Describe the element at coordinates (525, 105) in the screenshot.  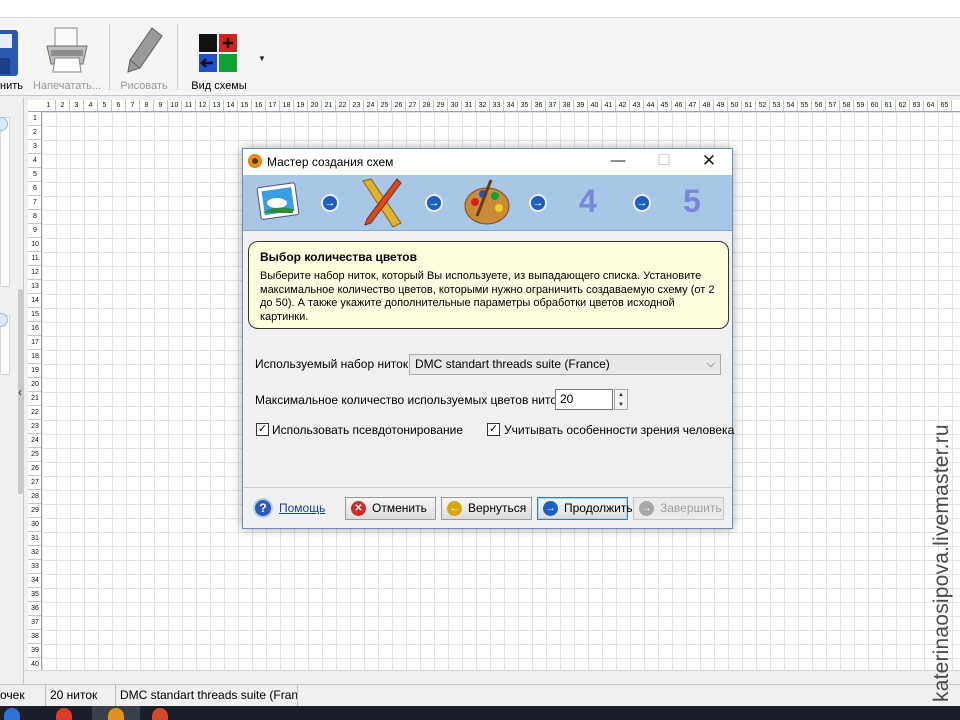
I see `ruler-column-label: 35` at that location.